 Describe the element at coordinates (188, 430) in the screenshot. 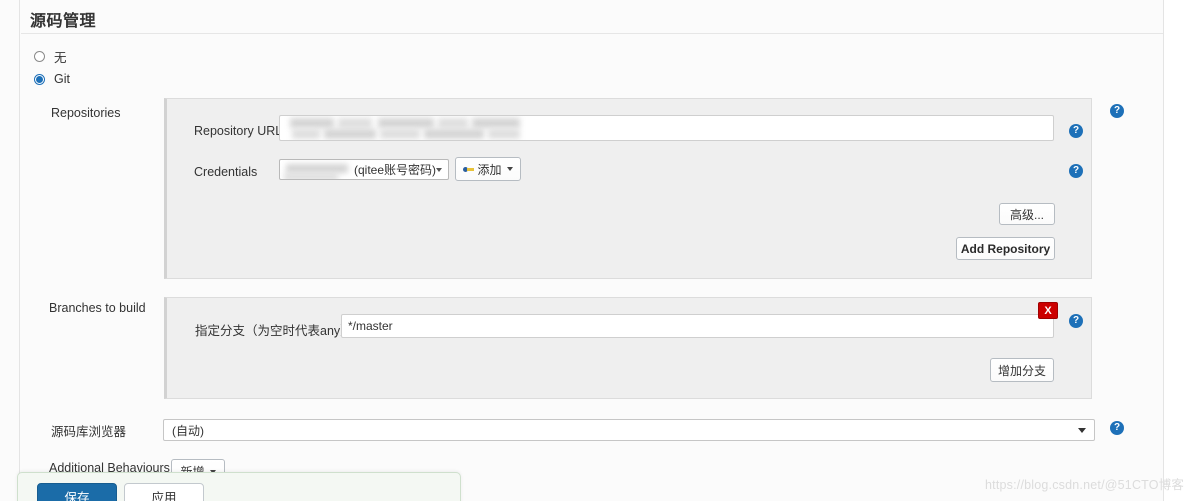

I see `repository-browser-value: (自动)` at that location.